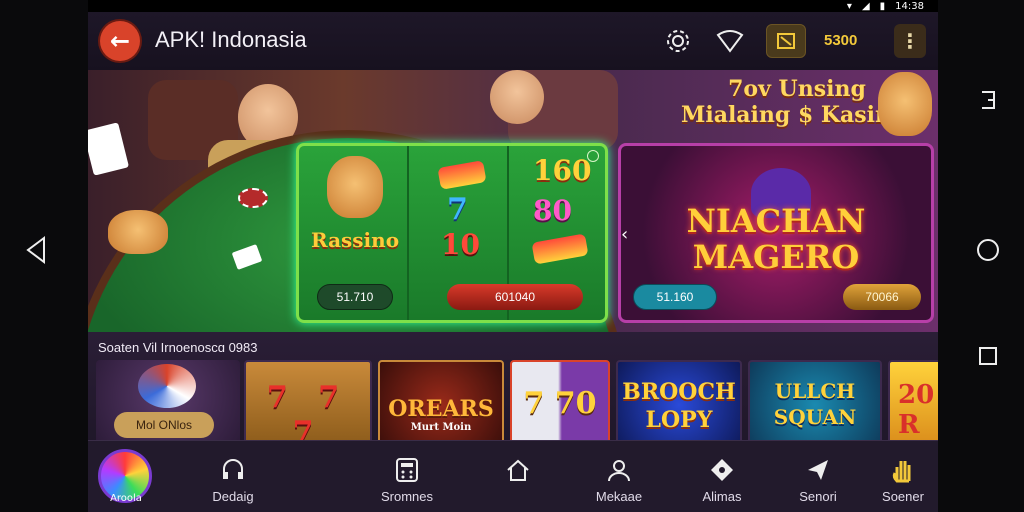 The height and width of the screenshot is (512, 1024). Describe the element at coordinates (818, 496) in the screenshot. I see `nav-label: Senori` at that location.